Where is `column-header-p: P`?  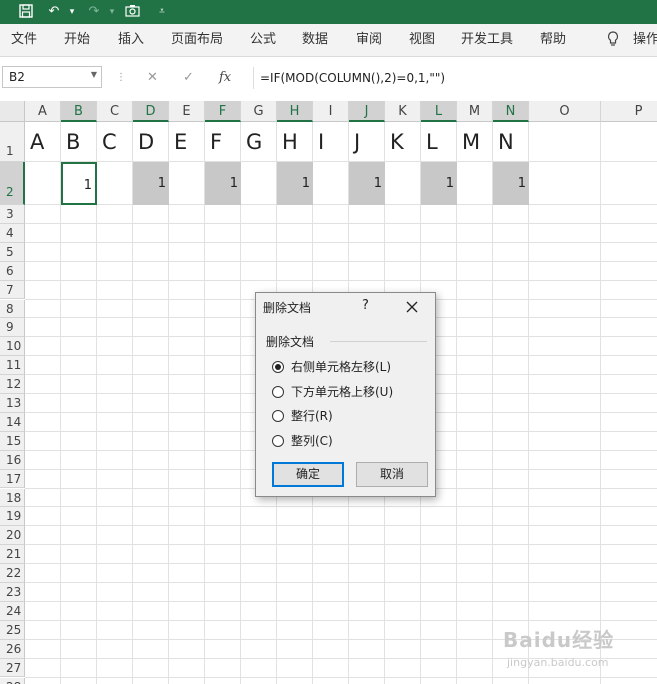
column-header-p: P is located at coordinates (629, 111).